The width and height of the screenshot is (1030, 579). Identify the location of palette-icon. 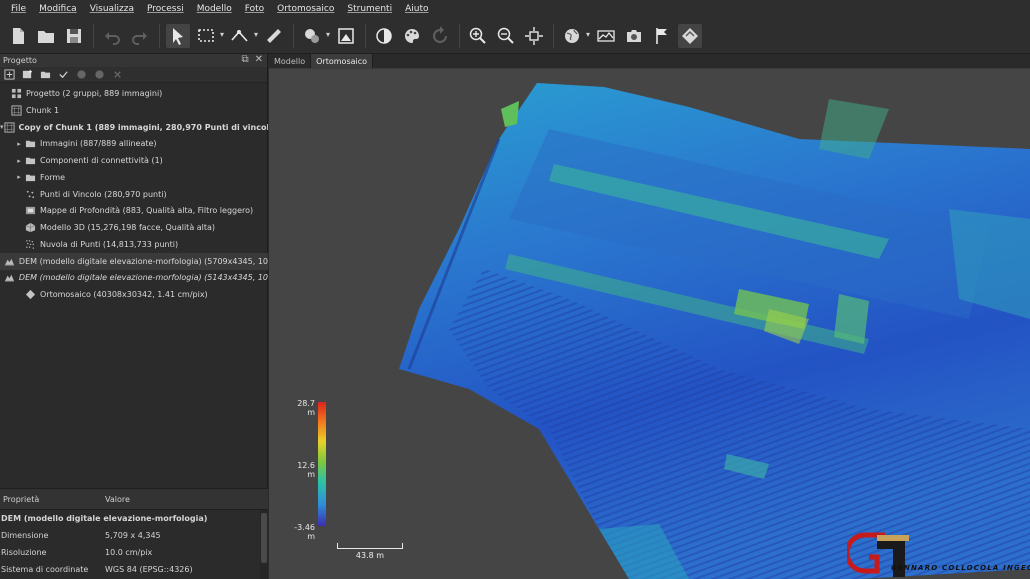
(412, 36).